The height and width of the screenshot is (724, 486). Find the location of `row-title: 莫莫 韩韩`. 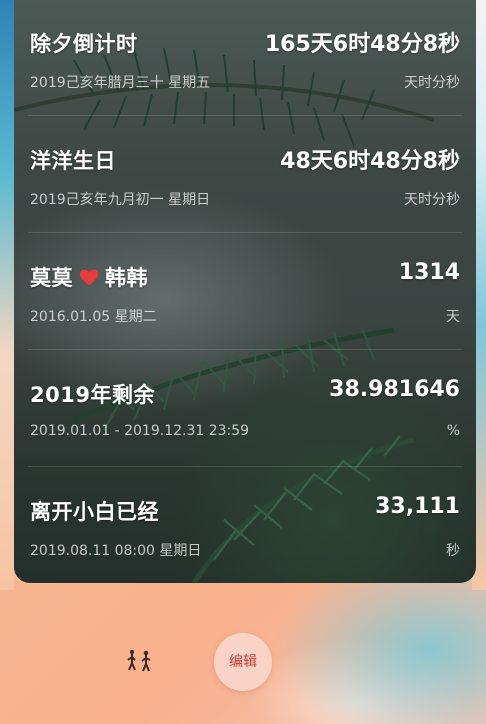

row-title: 莫莫 韩韩 is located at coordinates (89, 277).